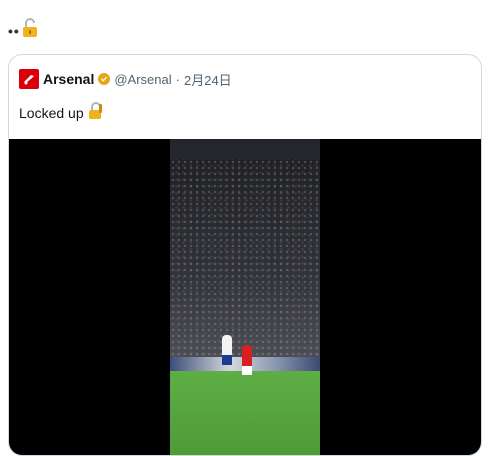  I want to click on gold-verified-badge-icon, so click(104, 79).